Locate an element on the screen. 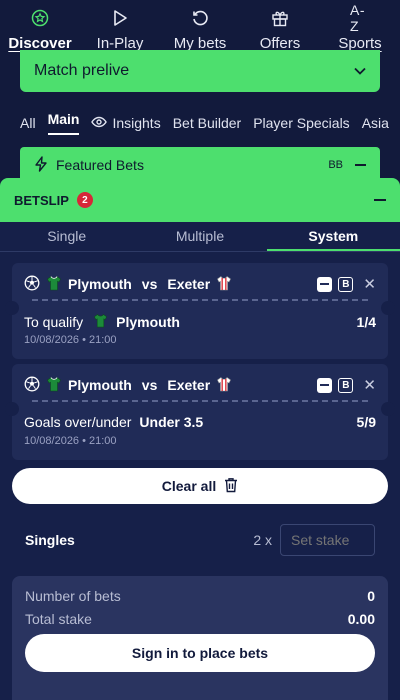  nav-my-bets: My bets is located at coordinates (200, 28).